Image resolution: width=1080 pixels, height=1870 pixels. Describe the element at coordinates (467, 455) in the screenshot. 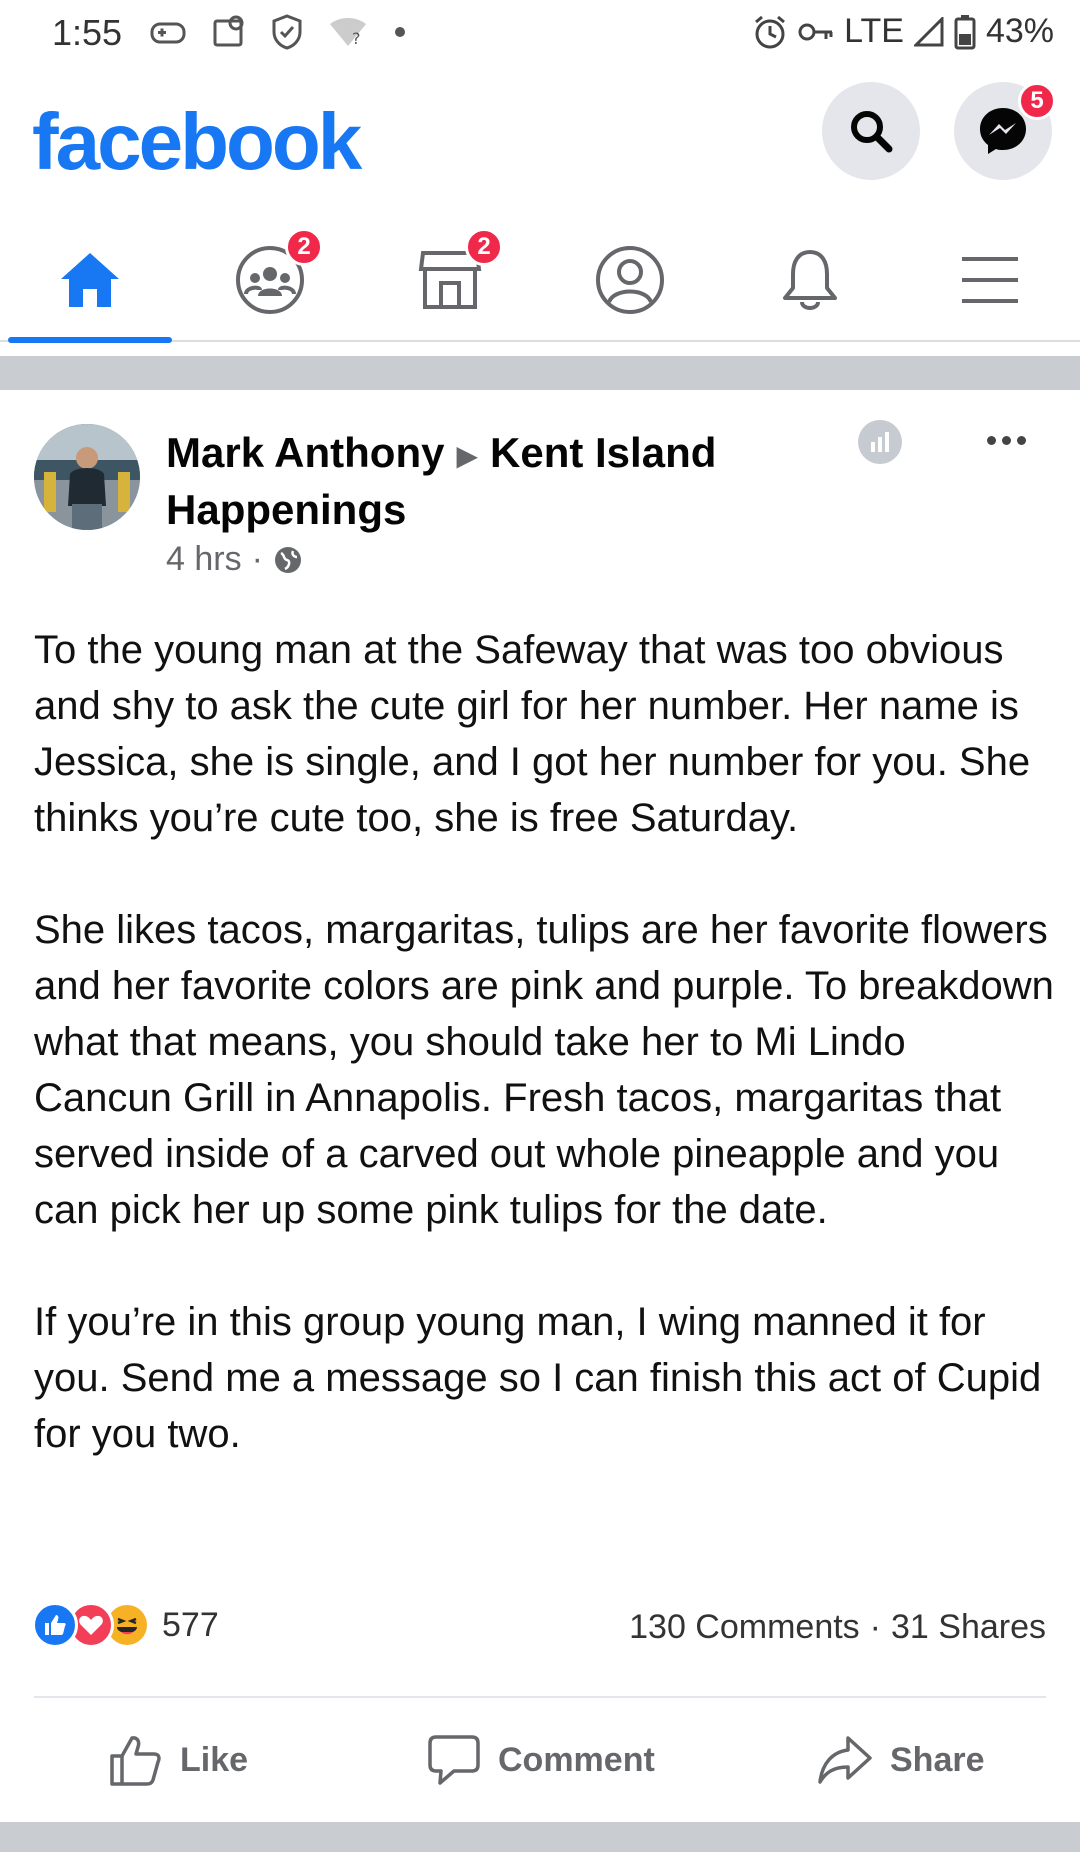

I see `arrow-right-icon: ▶` at that location.